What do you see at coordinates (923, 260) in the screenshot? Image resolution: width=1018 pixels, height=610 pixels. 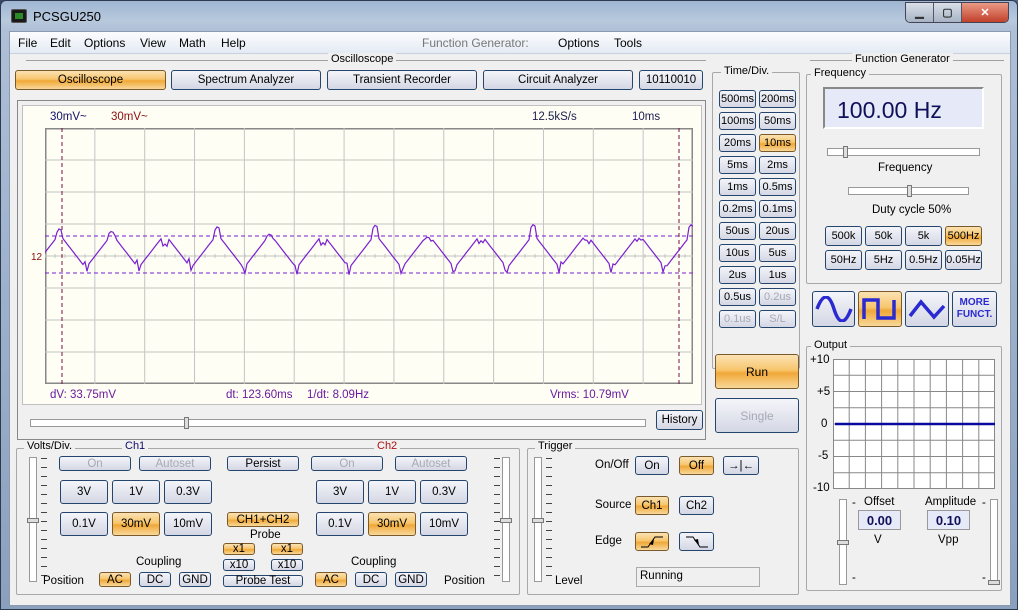 I see `frequency-range-button: 0.5Hz` at bounding box center [923, 260].